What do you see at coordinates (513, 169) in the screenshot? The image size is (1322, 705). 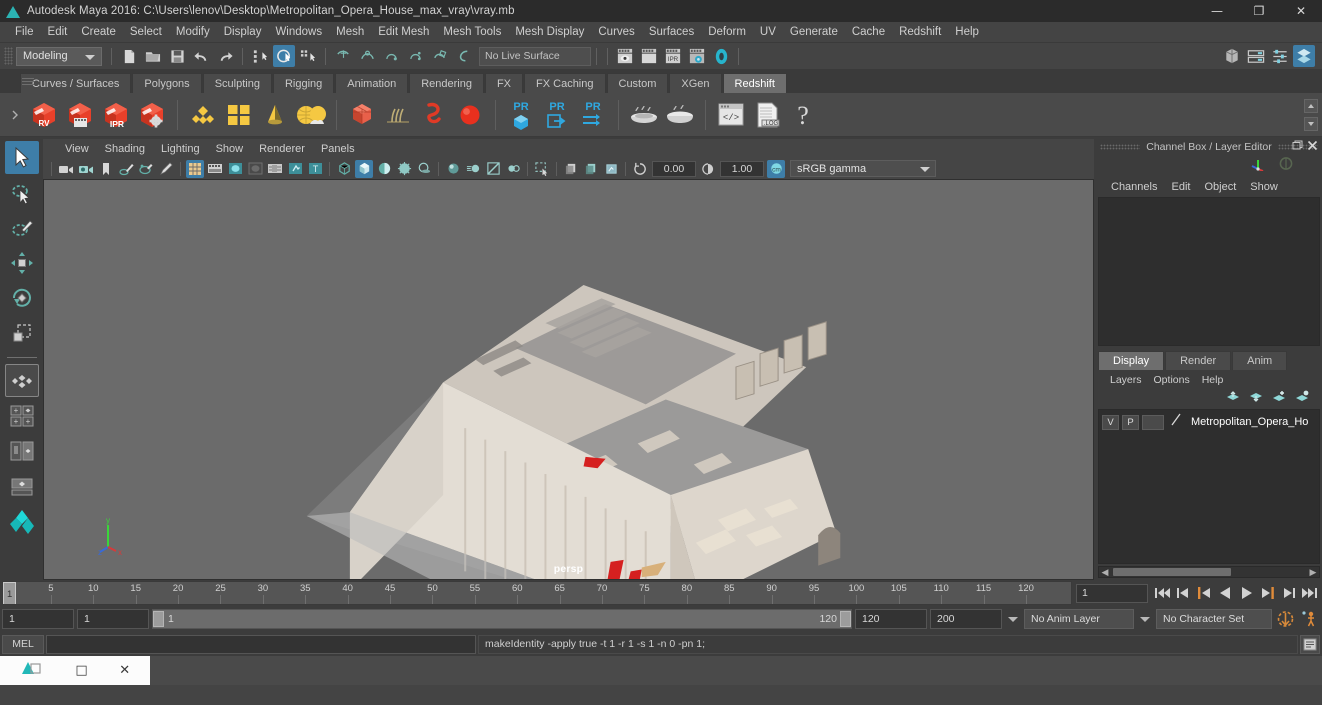 I see `depth-of-field-icon` at bounding box center [513, 169].